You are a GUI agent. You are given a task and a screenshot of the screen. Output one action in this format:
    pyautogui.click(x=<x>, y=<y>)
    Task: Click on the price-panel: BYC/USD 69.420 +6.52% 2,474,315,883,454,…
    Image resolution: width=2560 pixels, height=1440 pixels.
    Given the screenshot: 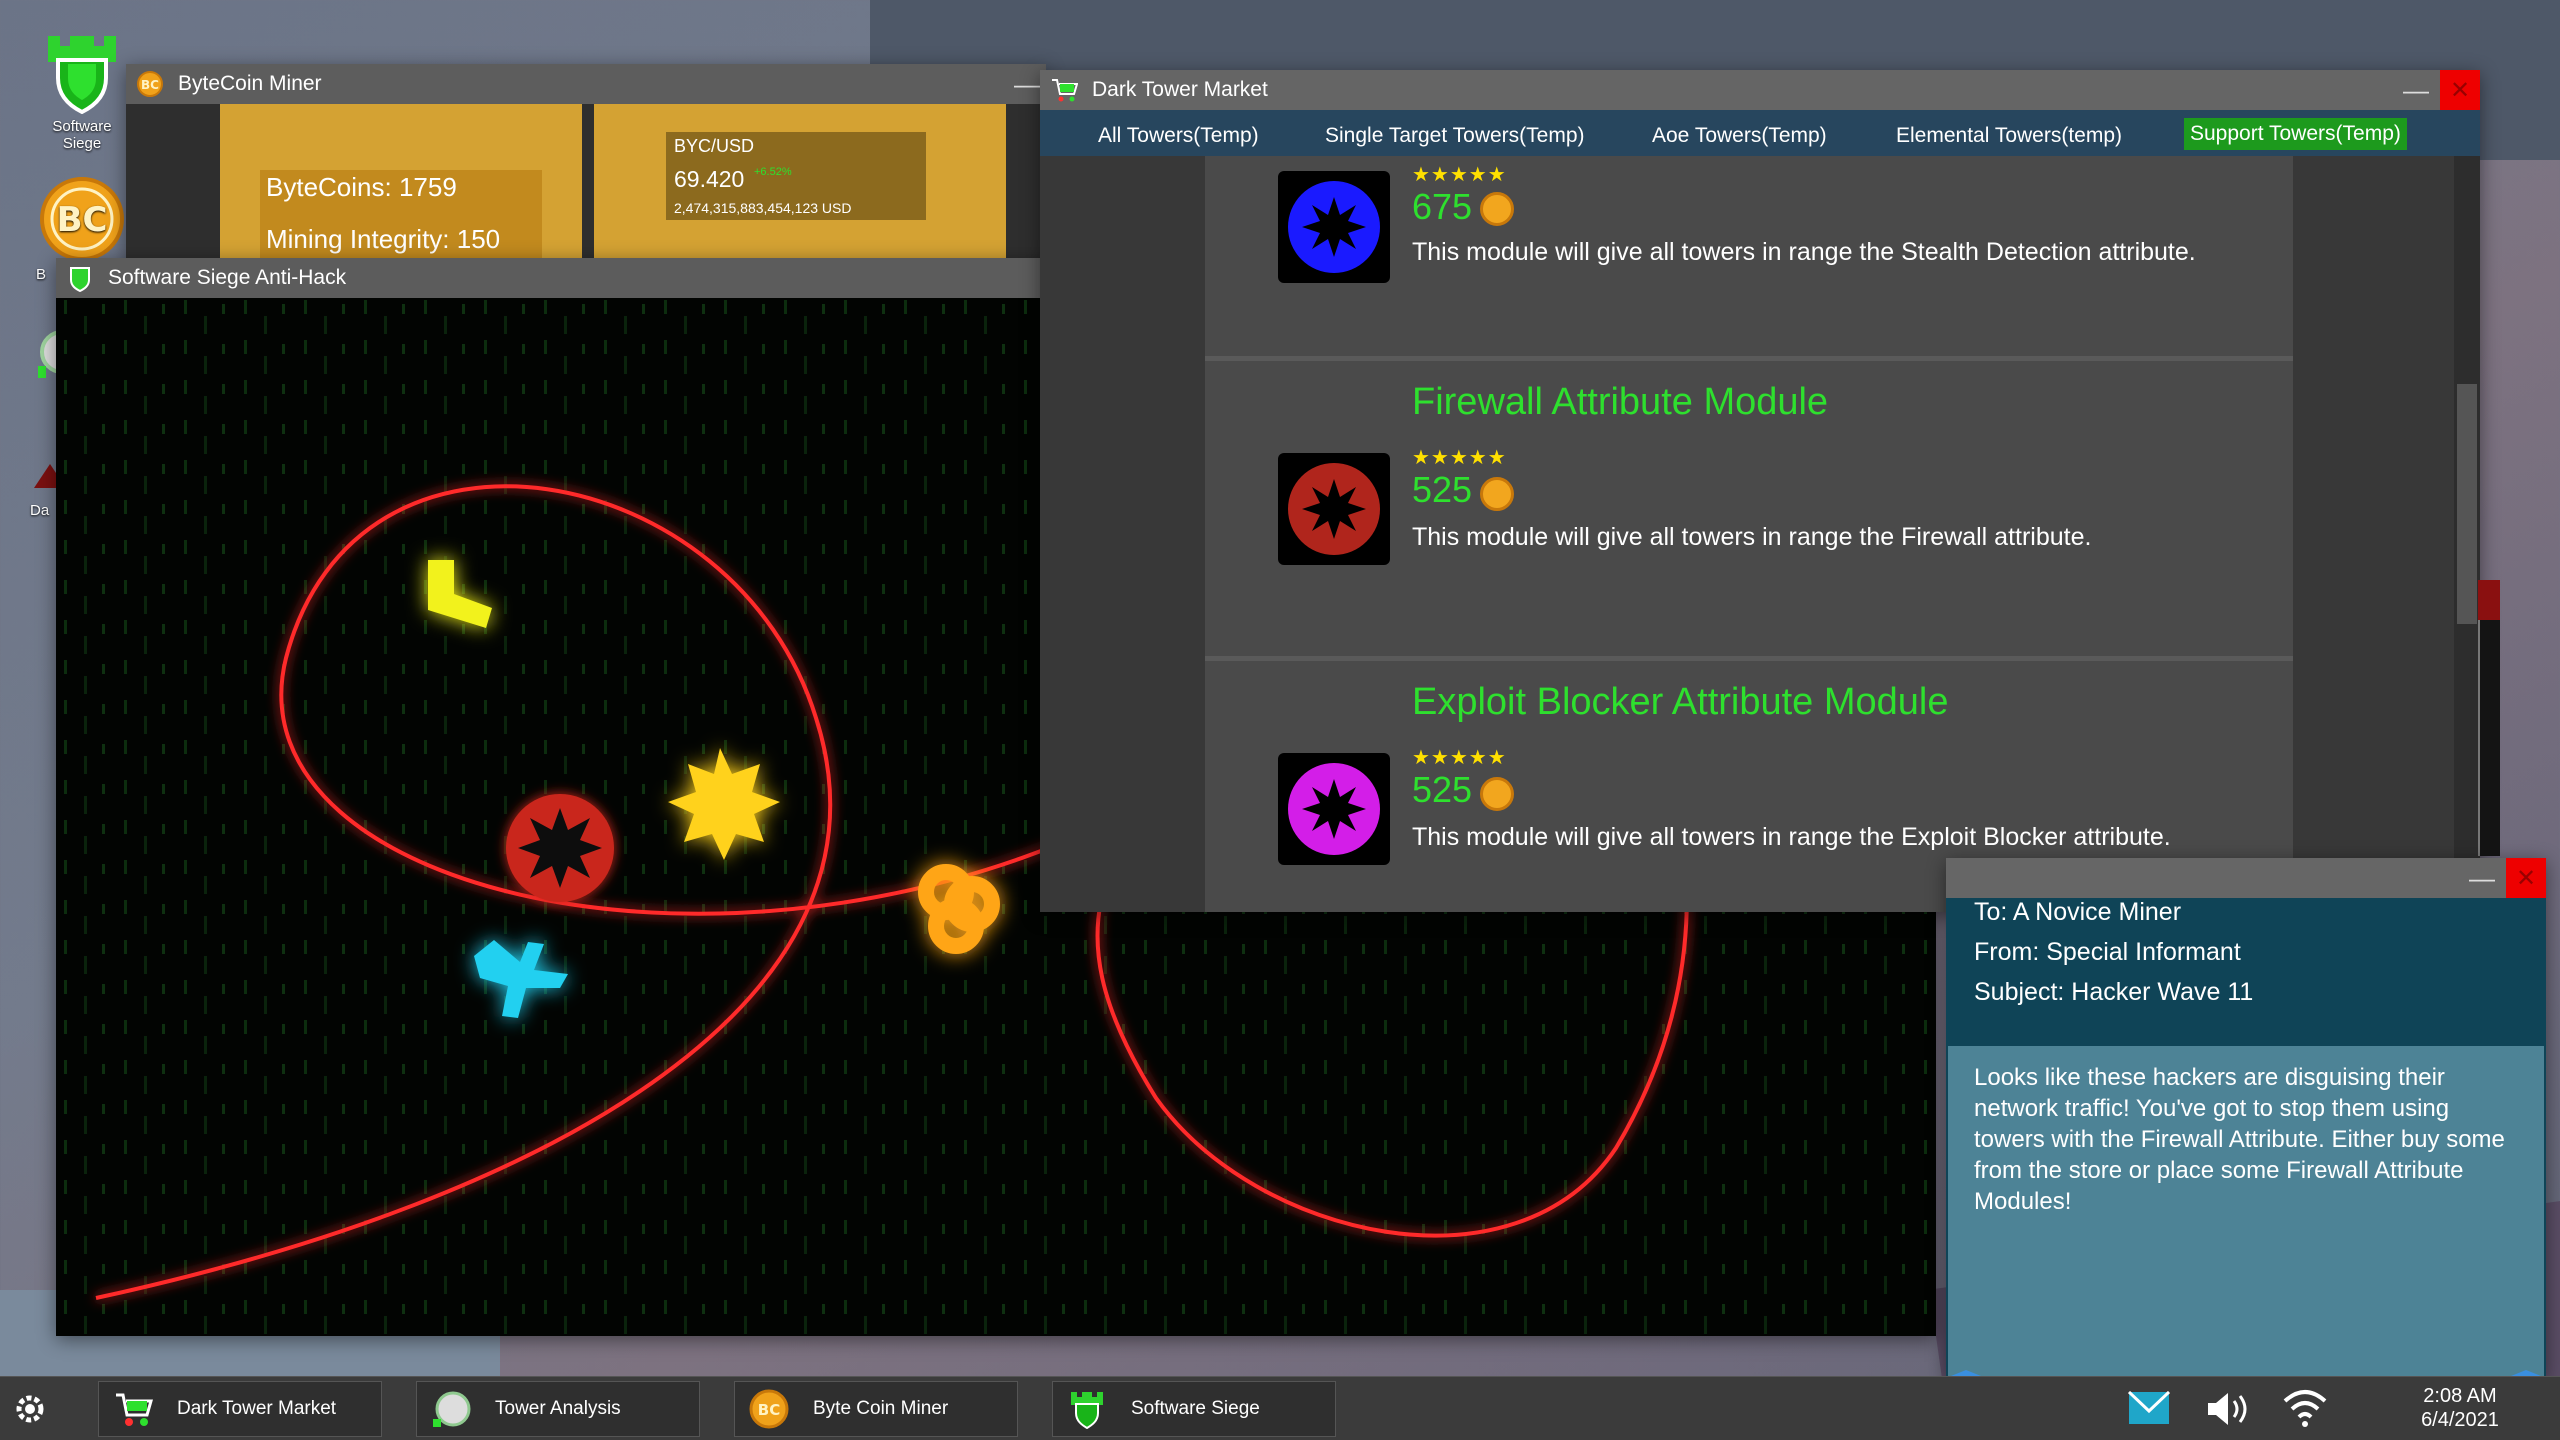 What is the action you would take?
    pyautogui.click(x=800, y=184)
    